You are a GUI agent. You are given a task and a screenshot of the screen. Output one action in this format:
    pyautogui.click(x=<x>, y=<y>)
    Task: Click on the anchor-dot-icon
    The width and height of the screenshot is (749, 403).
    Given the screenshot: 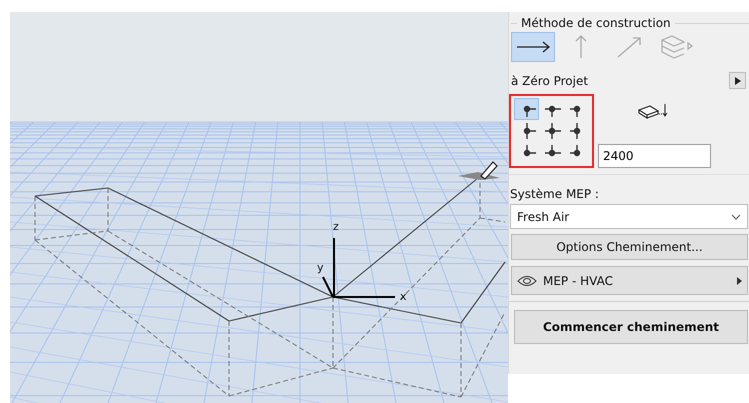 What is the action you would take?
    pyautogui.click(x=551, y=131)
    